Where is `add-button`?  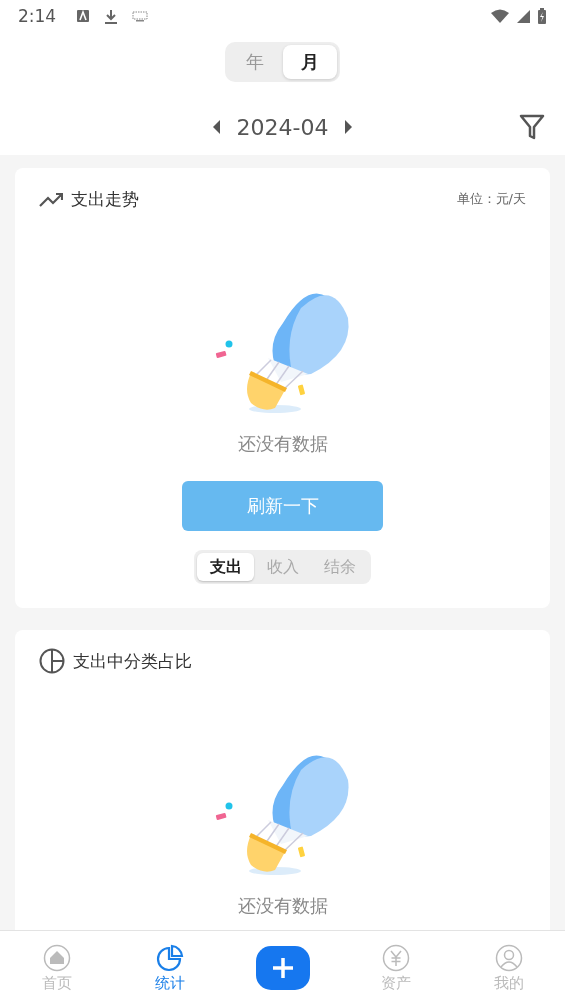
add-button is located at coordinates (282, 967).